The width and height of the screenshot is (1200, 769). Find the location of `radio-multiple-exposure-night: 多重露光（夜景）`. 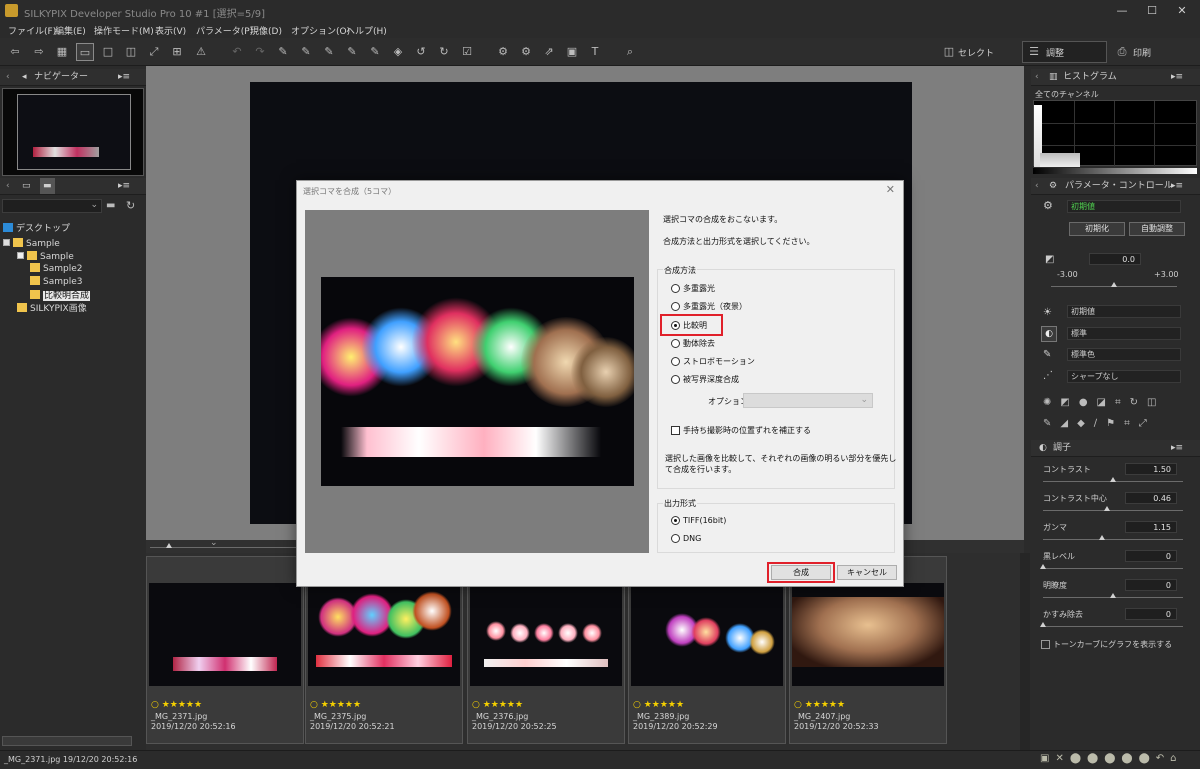

radio-multiple-exposure-night: 多重露光（夜景） is located at coordinates (709, 306).